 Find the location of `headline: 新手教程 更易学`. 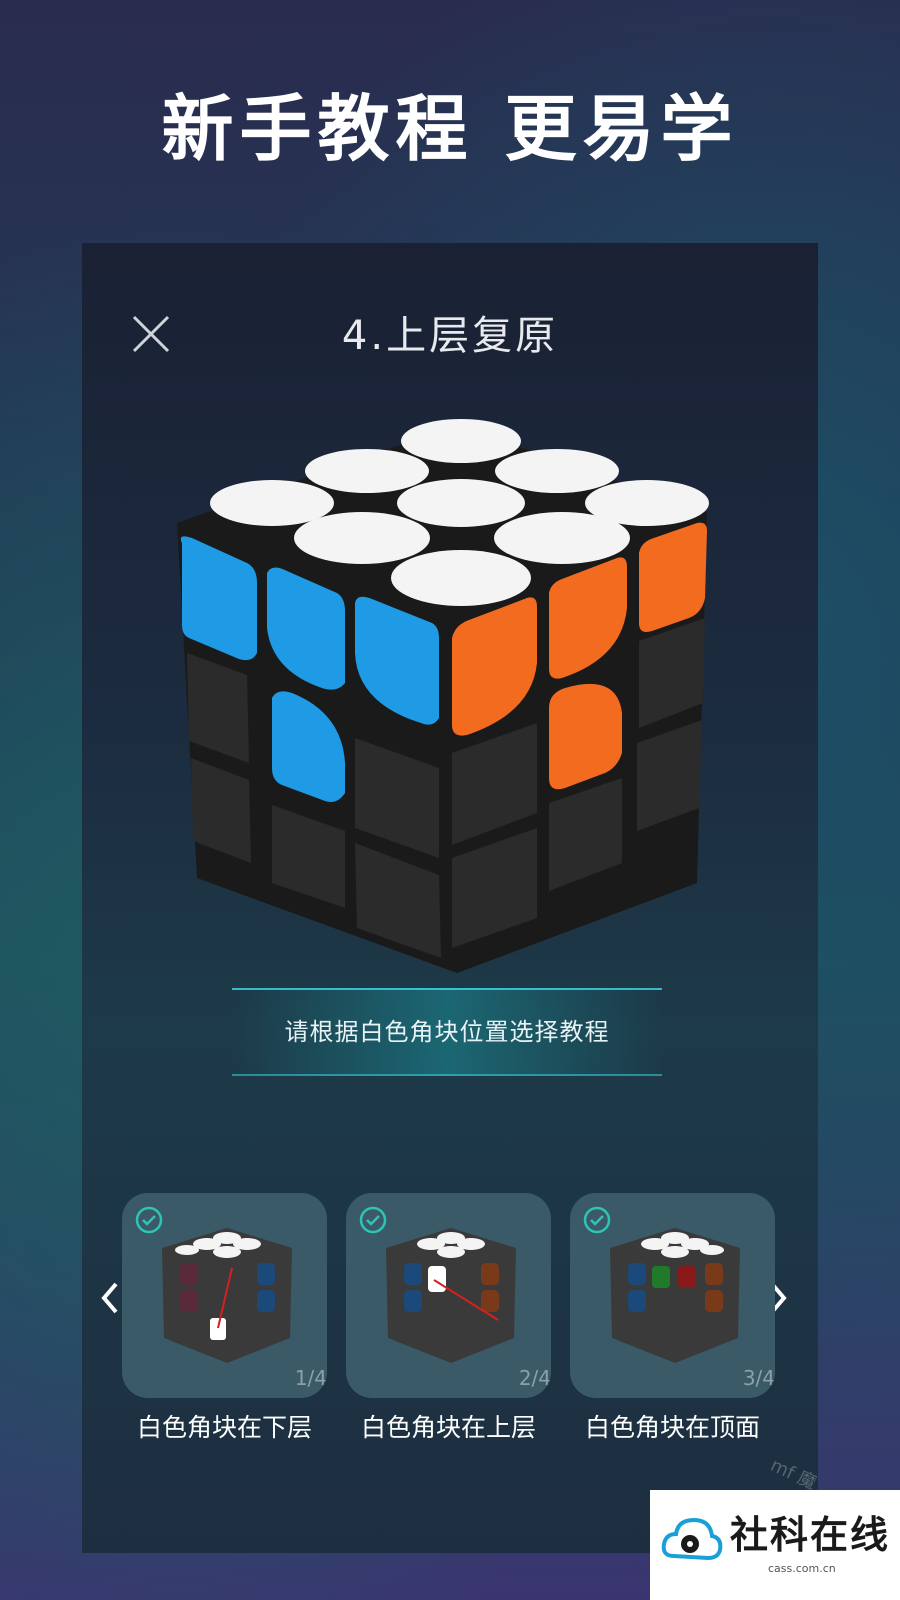

headline: 新手教程 更易学 is located at coordinates (450, 129).